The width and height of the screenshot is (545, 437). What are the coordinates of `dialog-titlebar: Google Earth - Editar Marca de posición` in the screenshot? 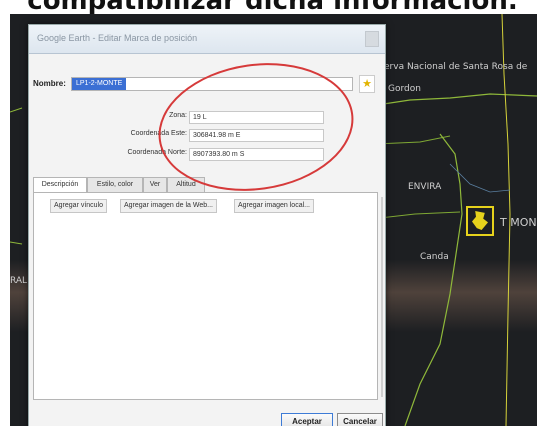 It's located at (207, 39).